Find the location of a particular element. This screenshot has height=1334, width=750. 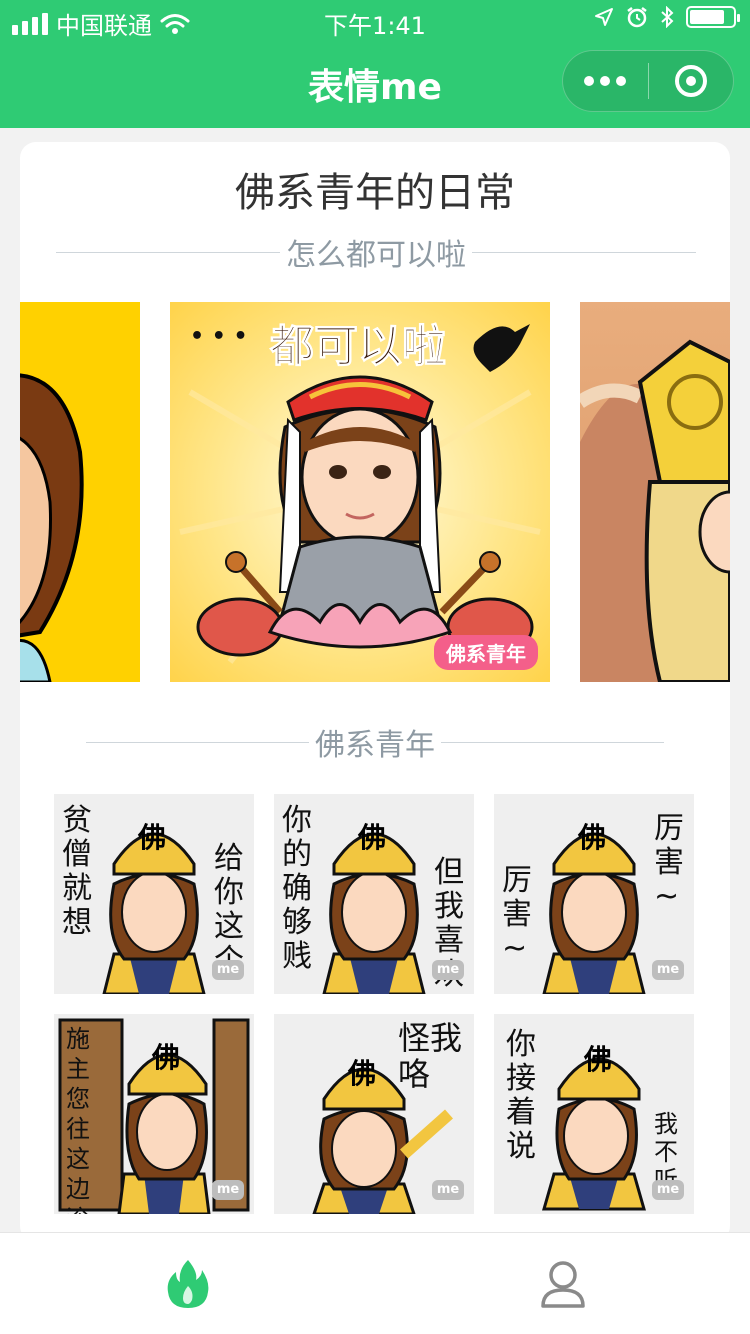

subtitle-divider: 怎么都可以啦 is located at coordinates (376, 252).